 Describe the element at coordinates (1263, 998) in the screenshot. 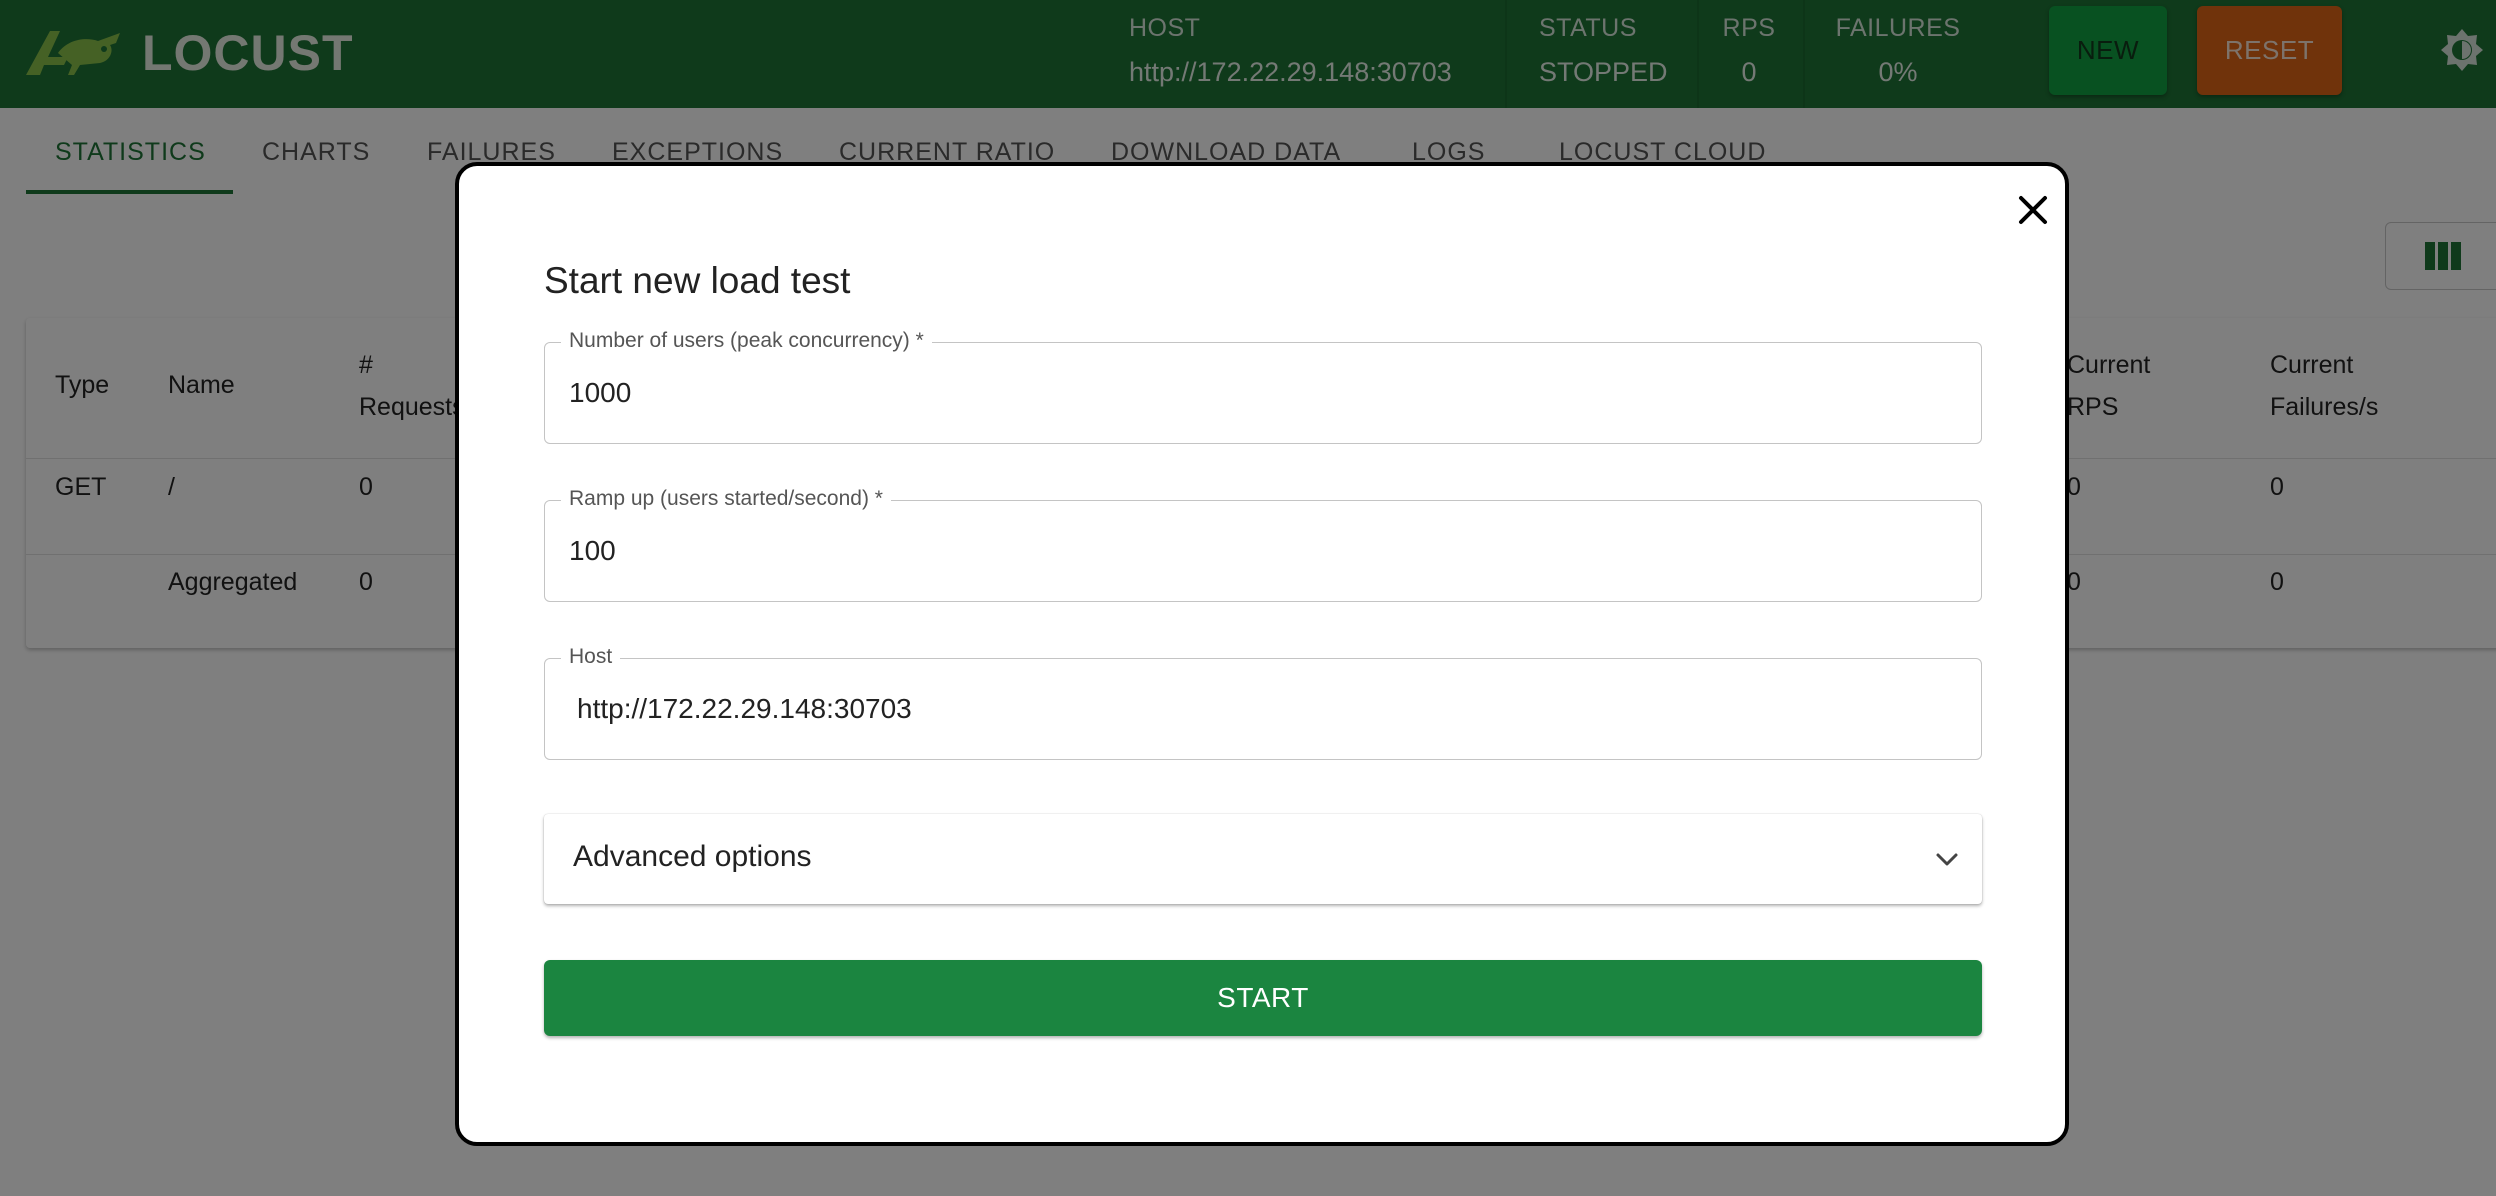

I see `start-button: START` at that location.